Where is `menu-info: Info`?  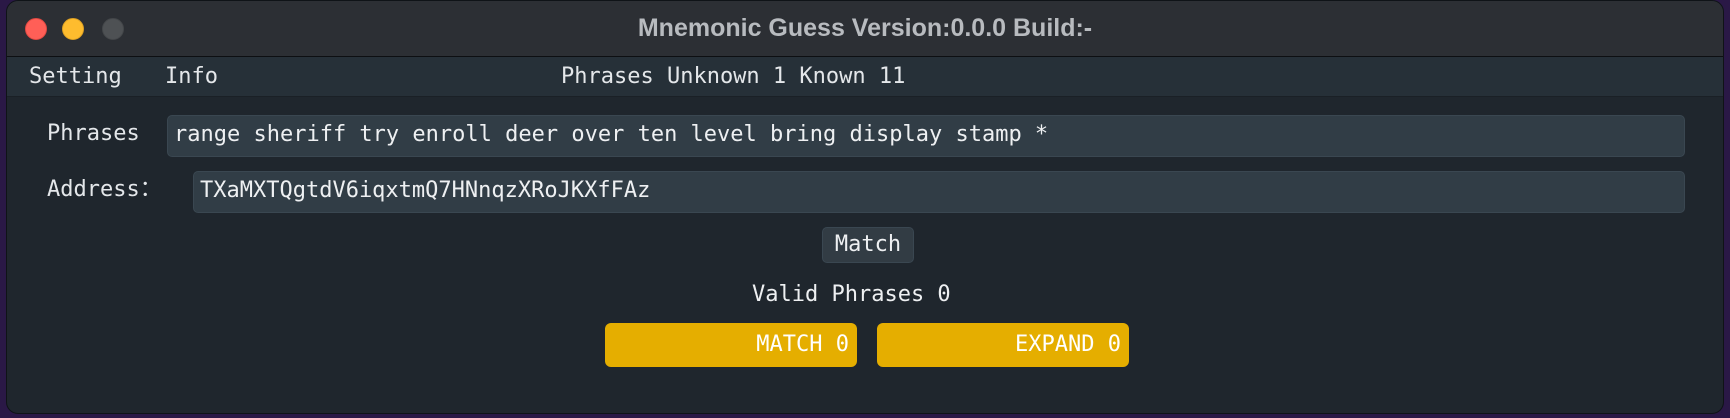 menu-info: Info is located at coordinates (191, 77).